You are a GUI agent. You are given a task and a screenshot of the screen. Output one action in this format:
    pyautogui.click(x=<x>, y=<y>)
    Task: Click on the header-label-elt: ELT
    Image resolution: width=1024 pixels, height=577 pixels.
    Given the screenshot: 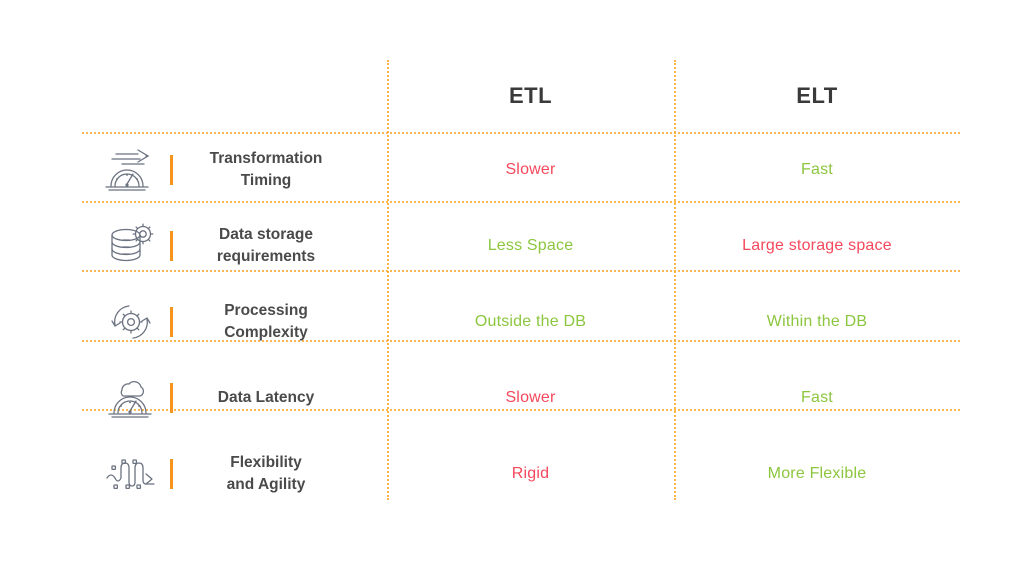 What is the action you would take?
    pyautogui.click(x=817, y=95)
    